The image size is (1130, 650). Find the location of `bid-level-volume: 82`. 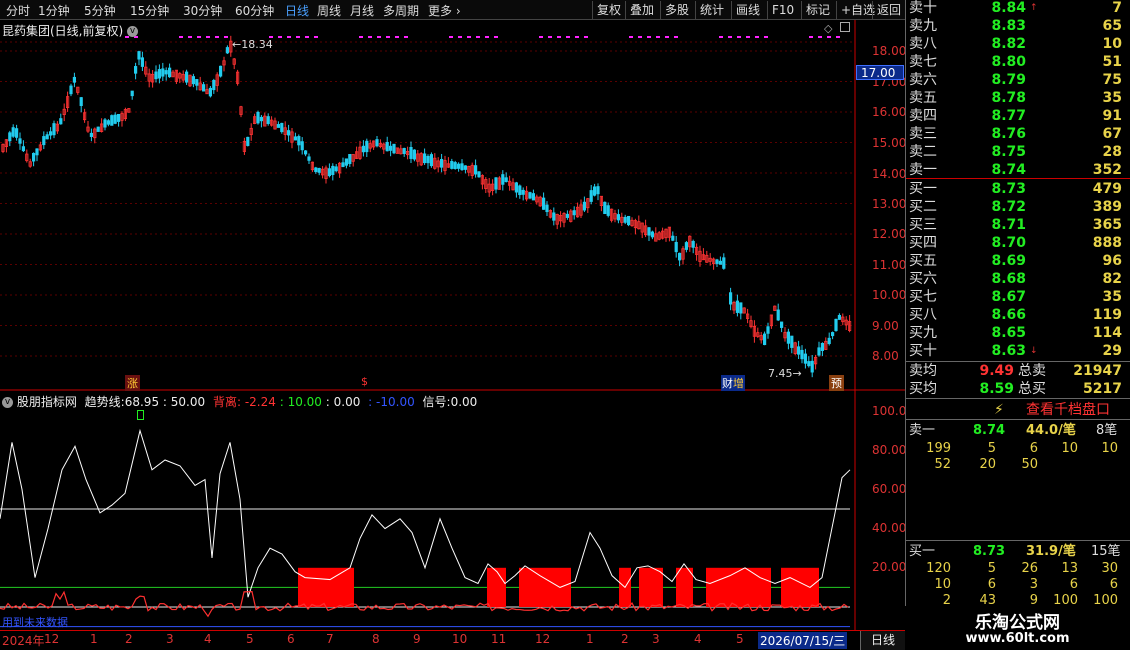

bid-level-volume: 82 is located at coordinates (1112, 279).